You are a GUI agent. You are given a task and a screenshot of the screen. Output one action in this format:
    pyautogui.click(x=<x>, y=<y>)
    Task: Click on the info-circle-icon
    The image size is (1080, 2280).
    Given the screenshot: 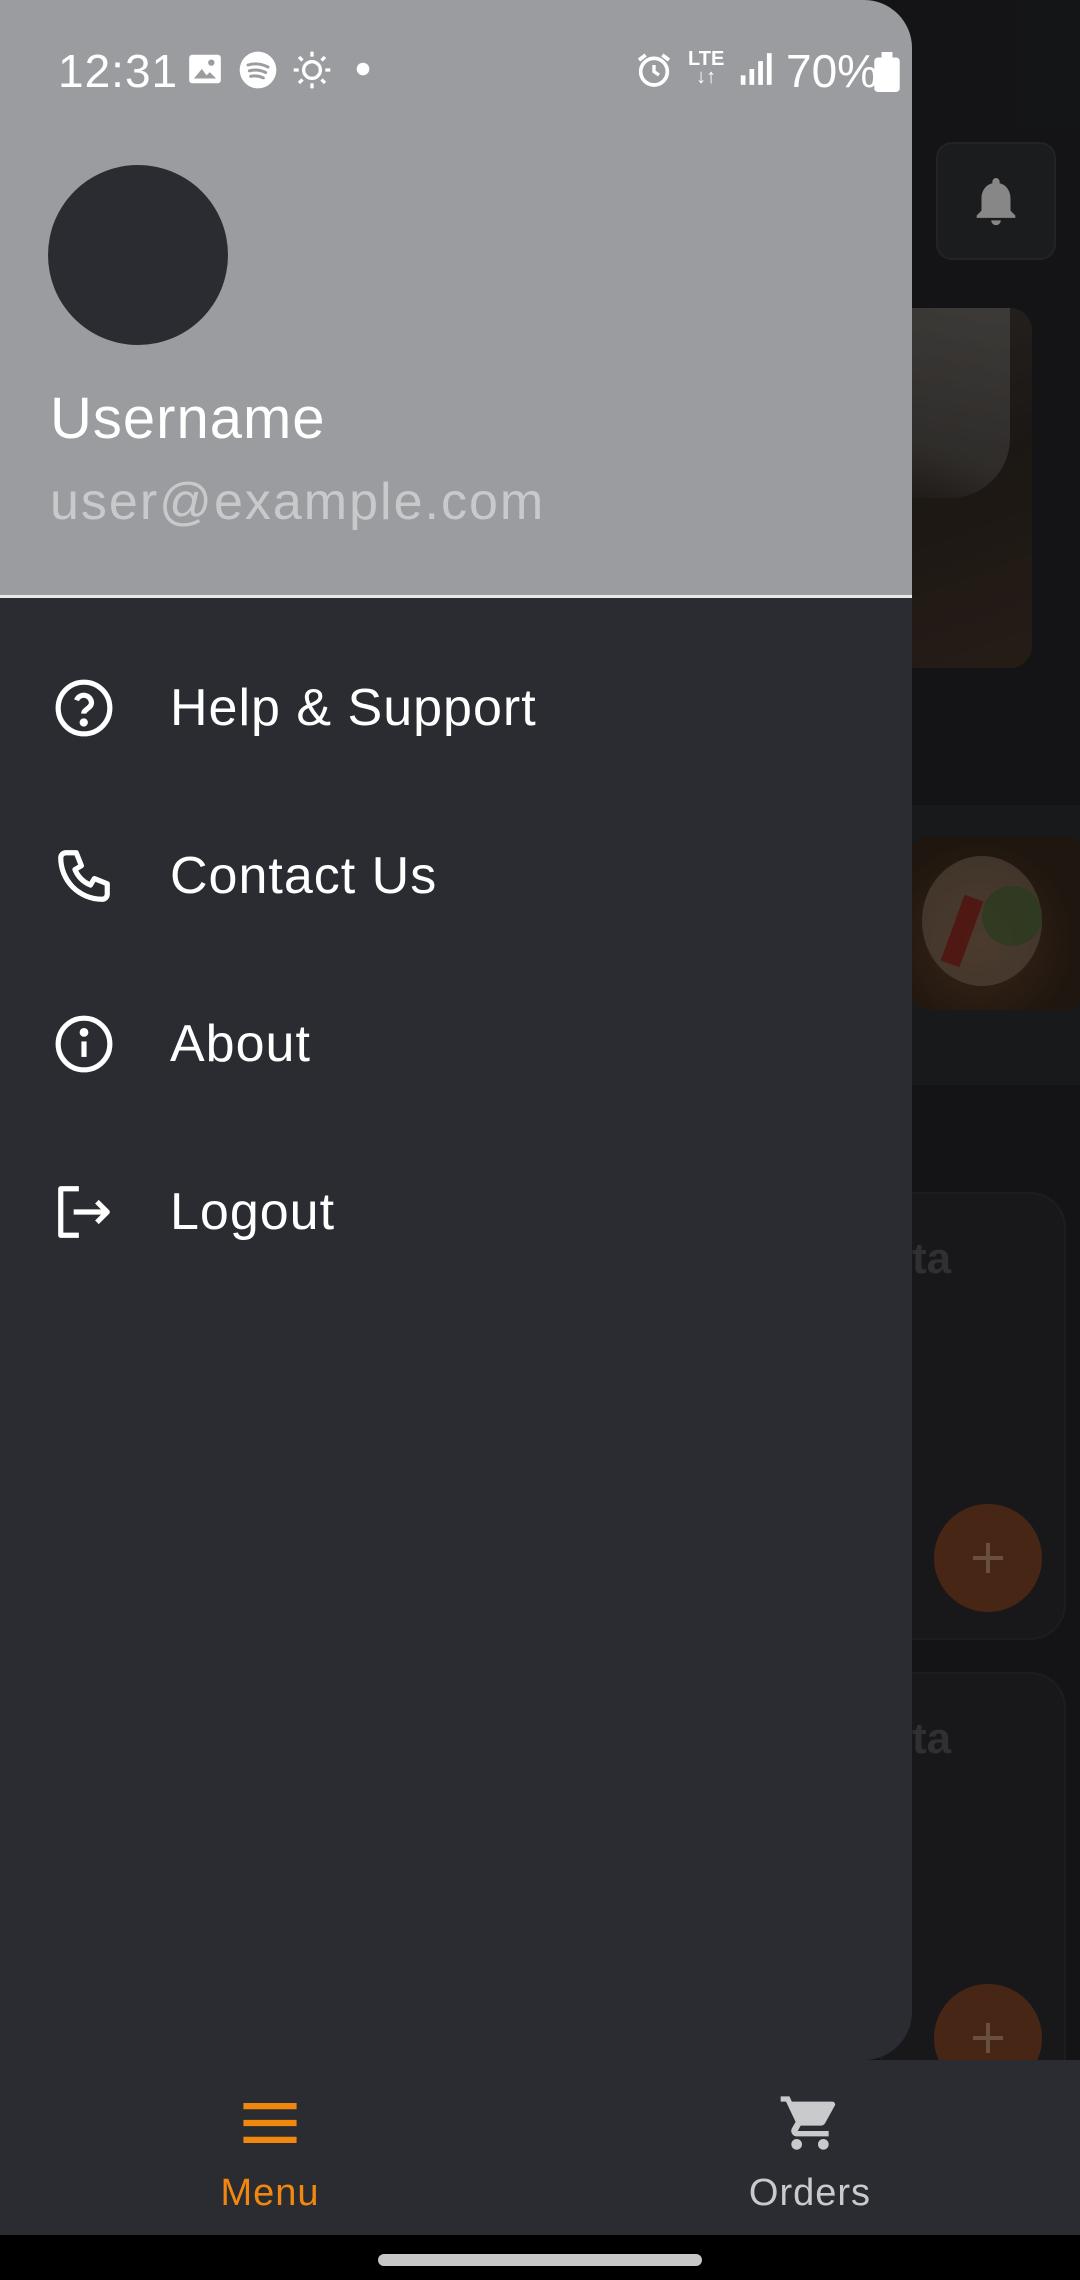 What is the action you would take?
    pyautogui.click(x=84, y=1044)
    